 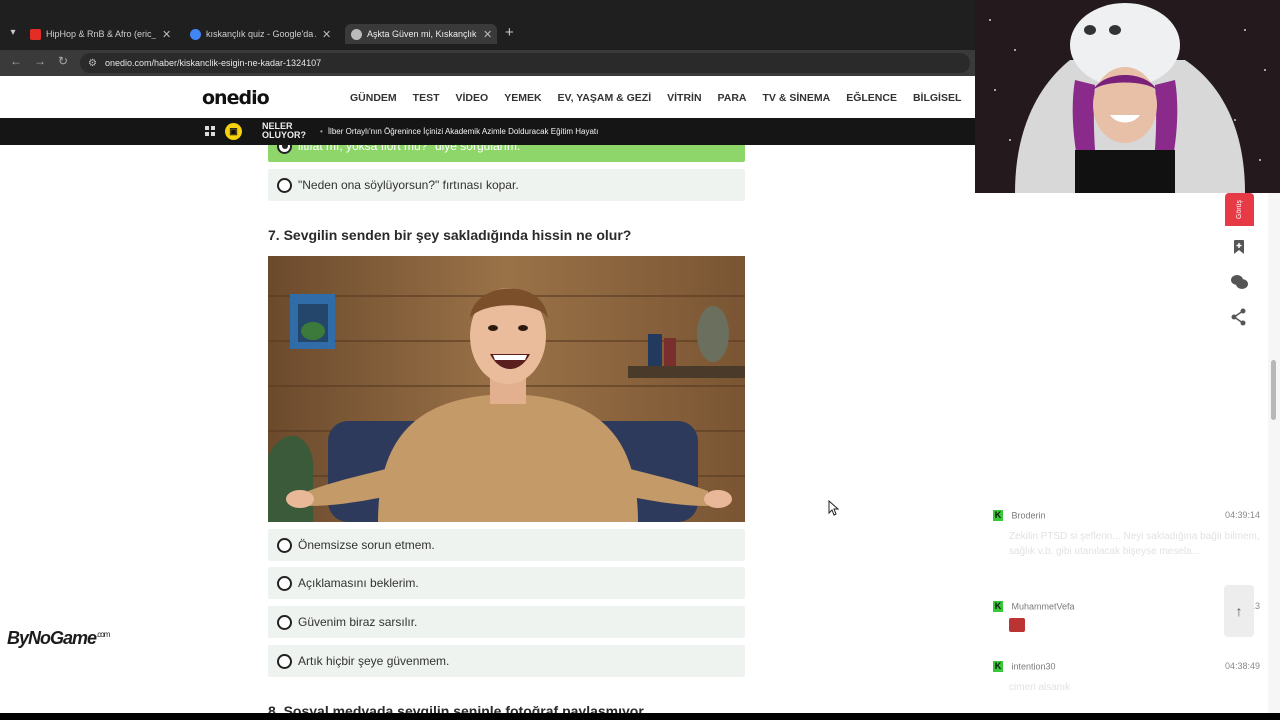 What do you see at coordinates (233, 131) in the screenshot?
I see `neler-oluyor-icon: ▣` at bounding box center [233, 131].